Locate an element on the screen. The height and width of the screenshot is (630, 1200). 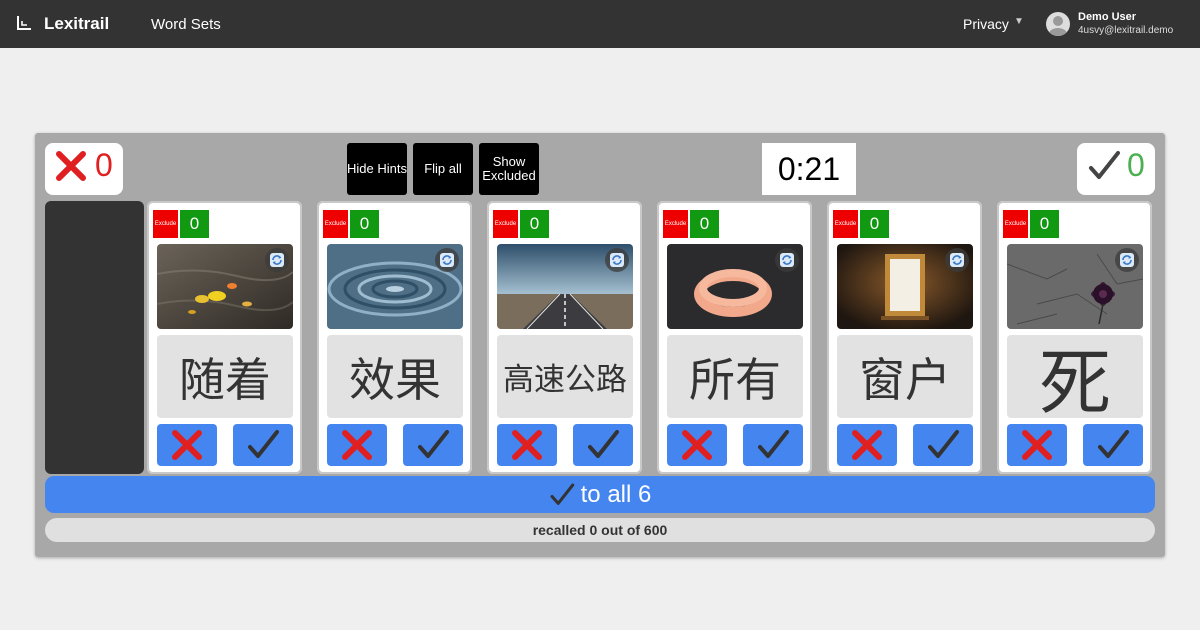
user-avatar-icon is located at coordinates (1058, 26).